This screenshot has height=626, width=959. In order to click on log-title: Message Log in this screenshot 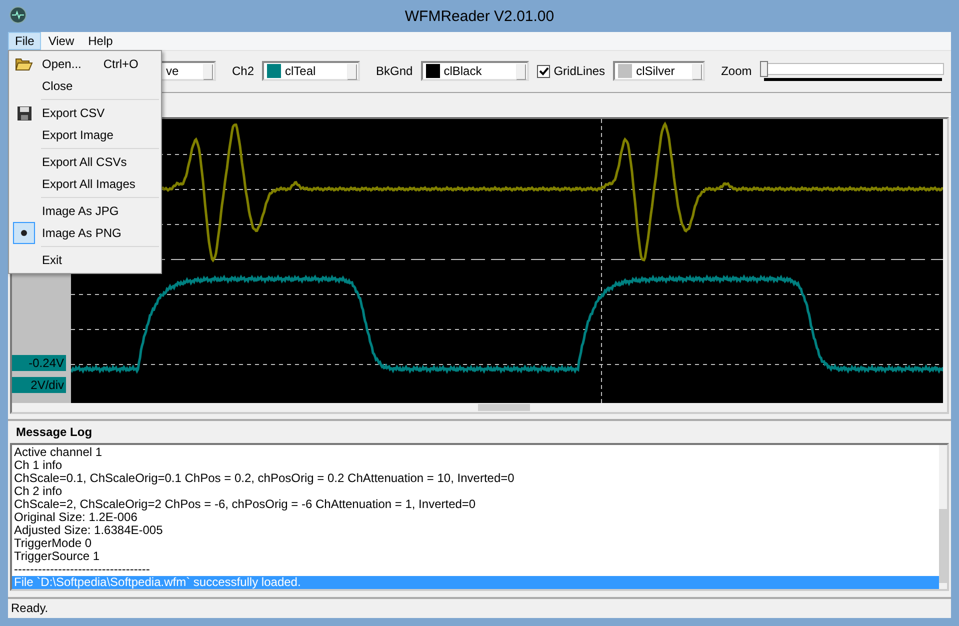, I will do `click(54, 431)`.